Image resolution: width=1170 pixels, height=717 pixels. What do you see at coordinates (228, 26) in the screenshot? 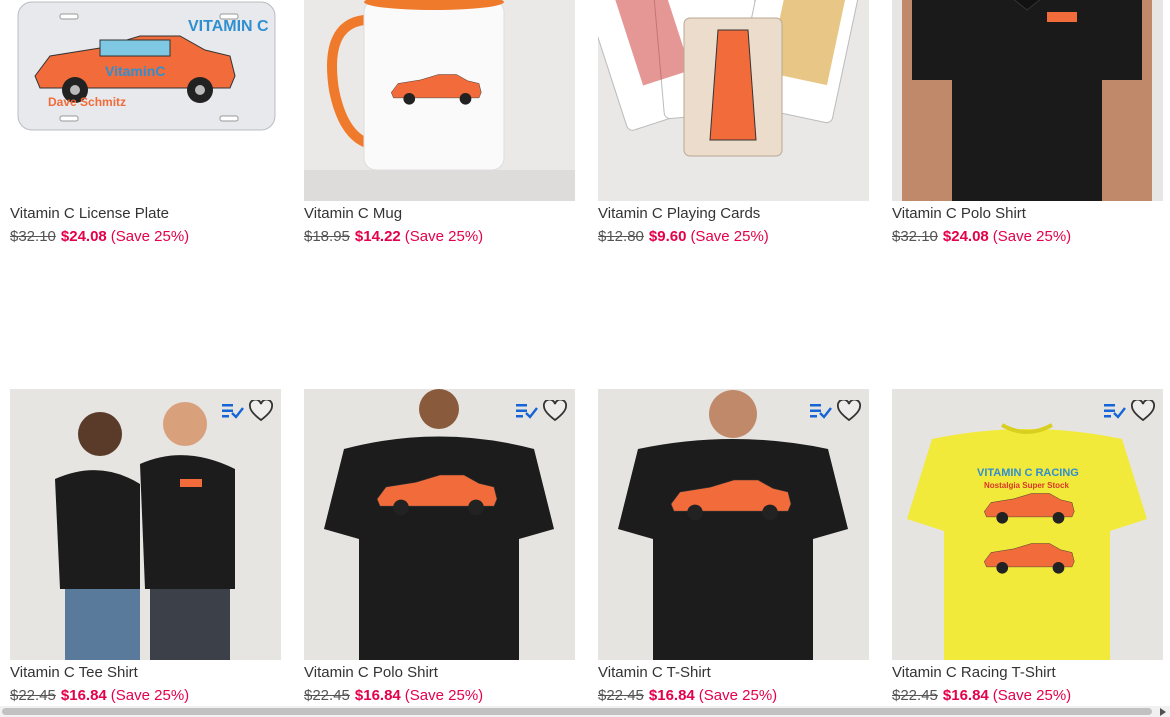
I see `plate-art-text: VITAMIN C` at bounding box center [228, 26].